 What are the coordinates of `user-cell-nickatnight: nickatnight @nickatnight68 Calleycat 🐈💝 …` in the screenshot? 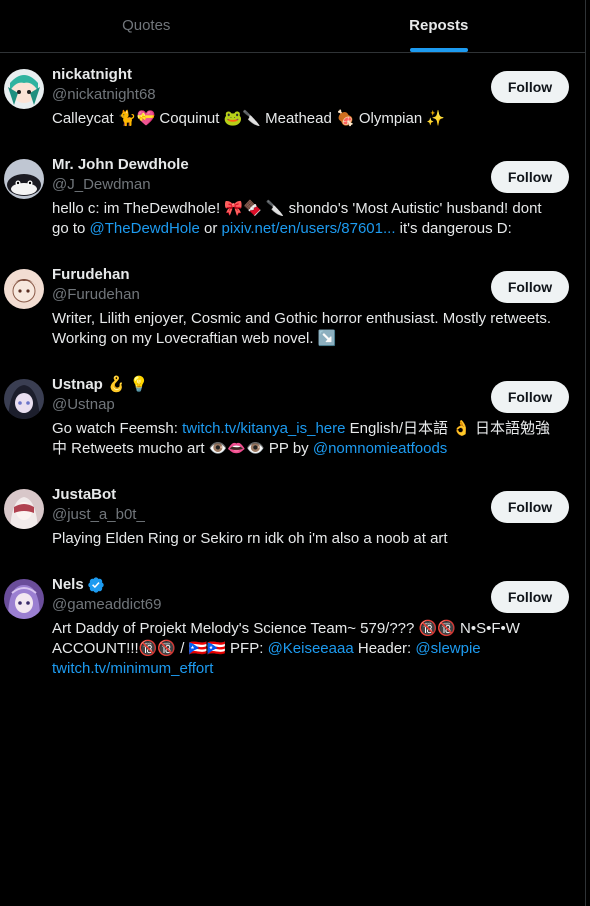 It's located at (292, 98).